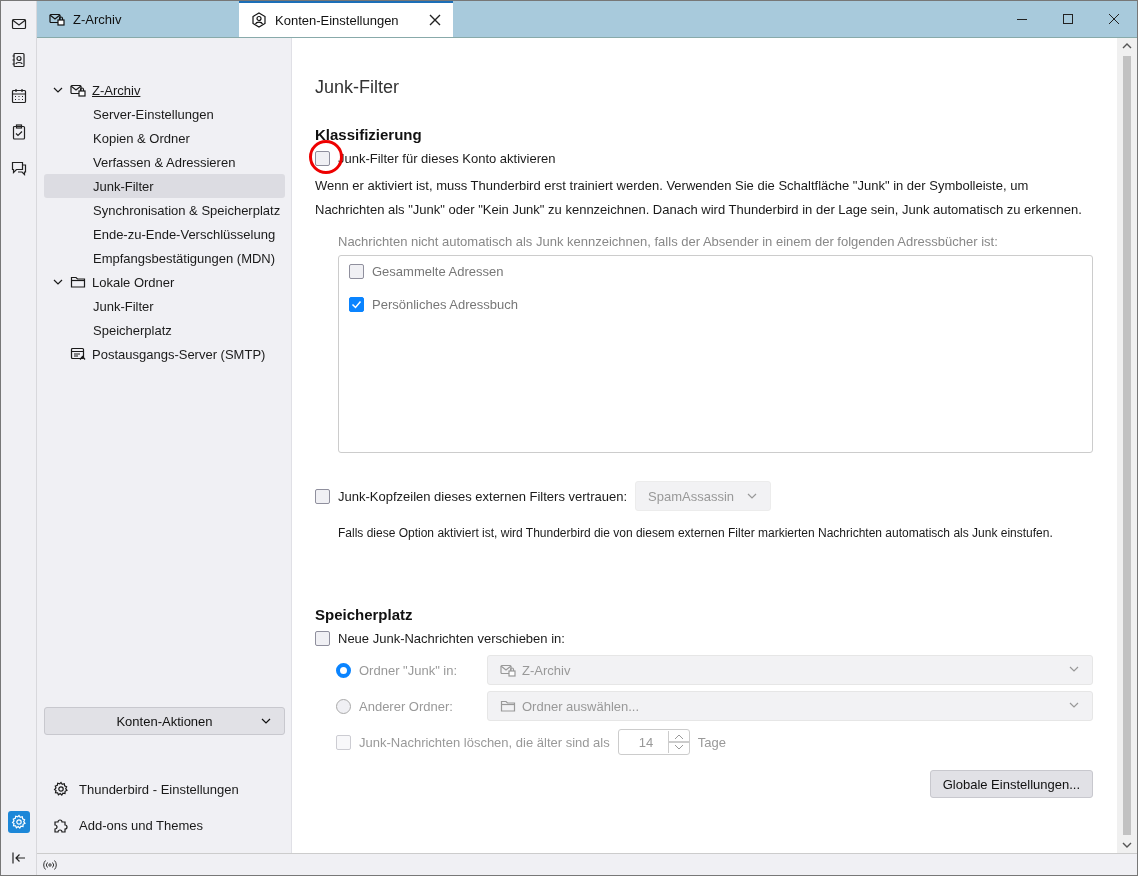  I want to click on checkbox-label: Persönliches Adressbuch, so click(445, 304).